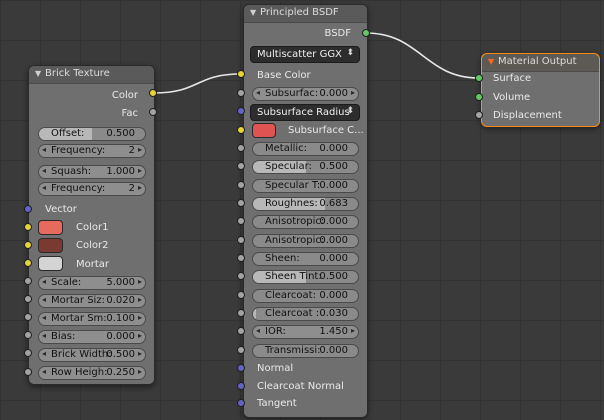 The height and width of the screenshot is (420, 604). I want to click on transmission-label: Transmissi:, so click(293, 350).